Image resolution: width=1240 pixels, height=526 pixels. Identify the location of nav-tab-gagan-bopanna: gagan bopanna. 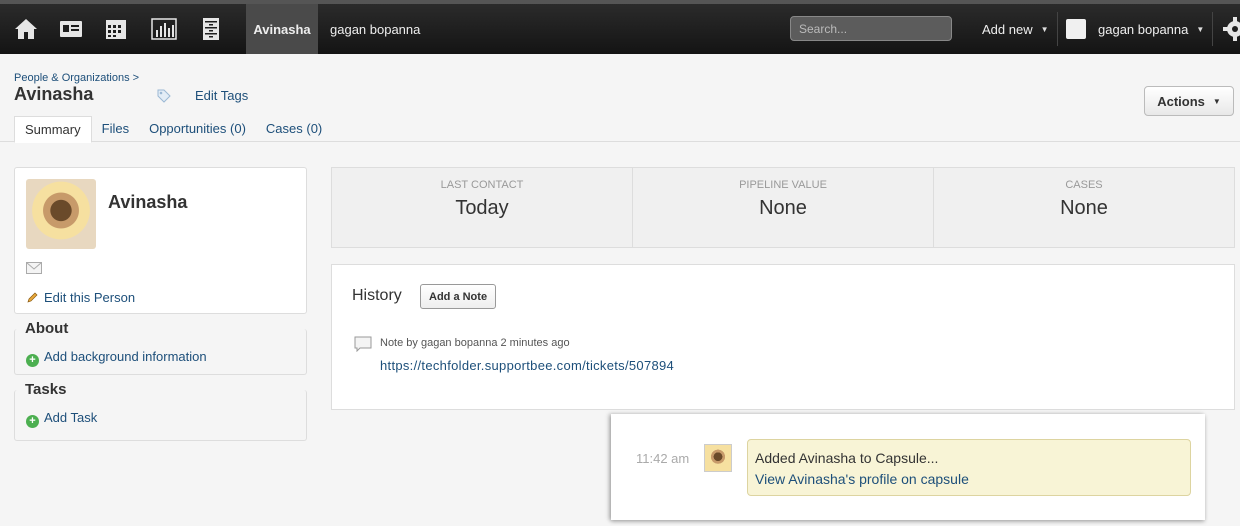
(375, 29).